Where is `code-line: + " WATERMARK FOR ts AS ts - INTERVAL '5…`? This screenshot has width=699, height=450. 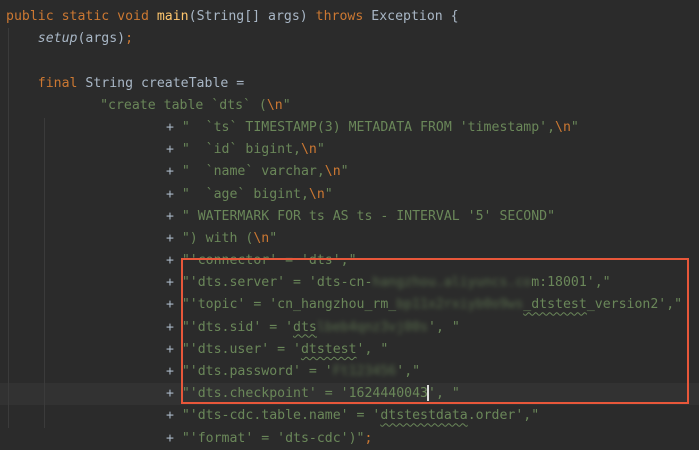 code-line: + " WATERMARK FOR ts AS ts - INTERVAL '5… is located at coordinates (349, 217).